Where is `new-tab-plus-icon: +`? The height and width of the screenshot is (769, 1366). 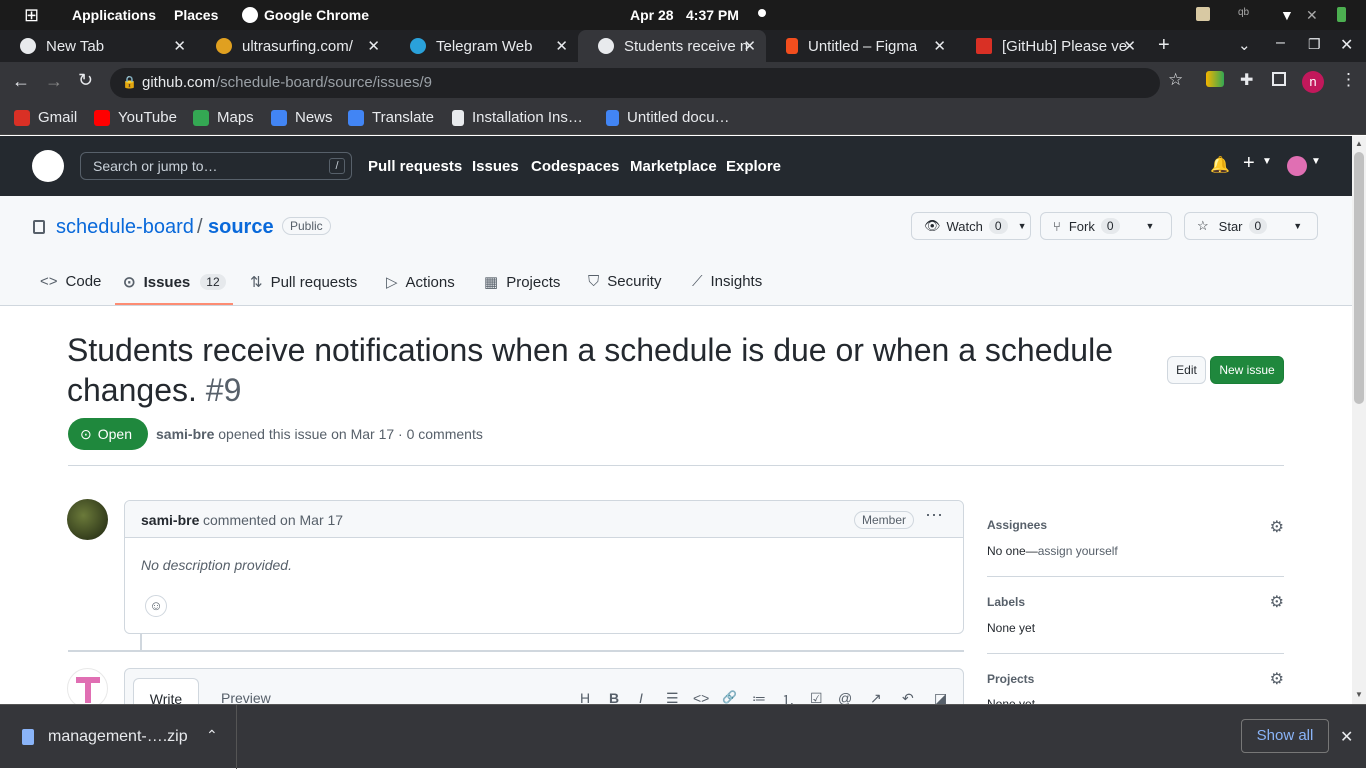
new-tab-plus-icon: + is located at coordinates (1164, 45).